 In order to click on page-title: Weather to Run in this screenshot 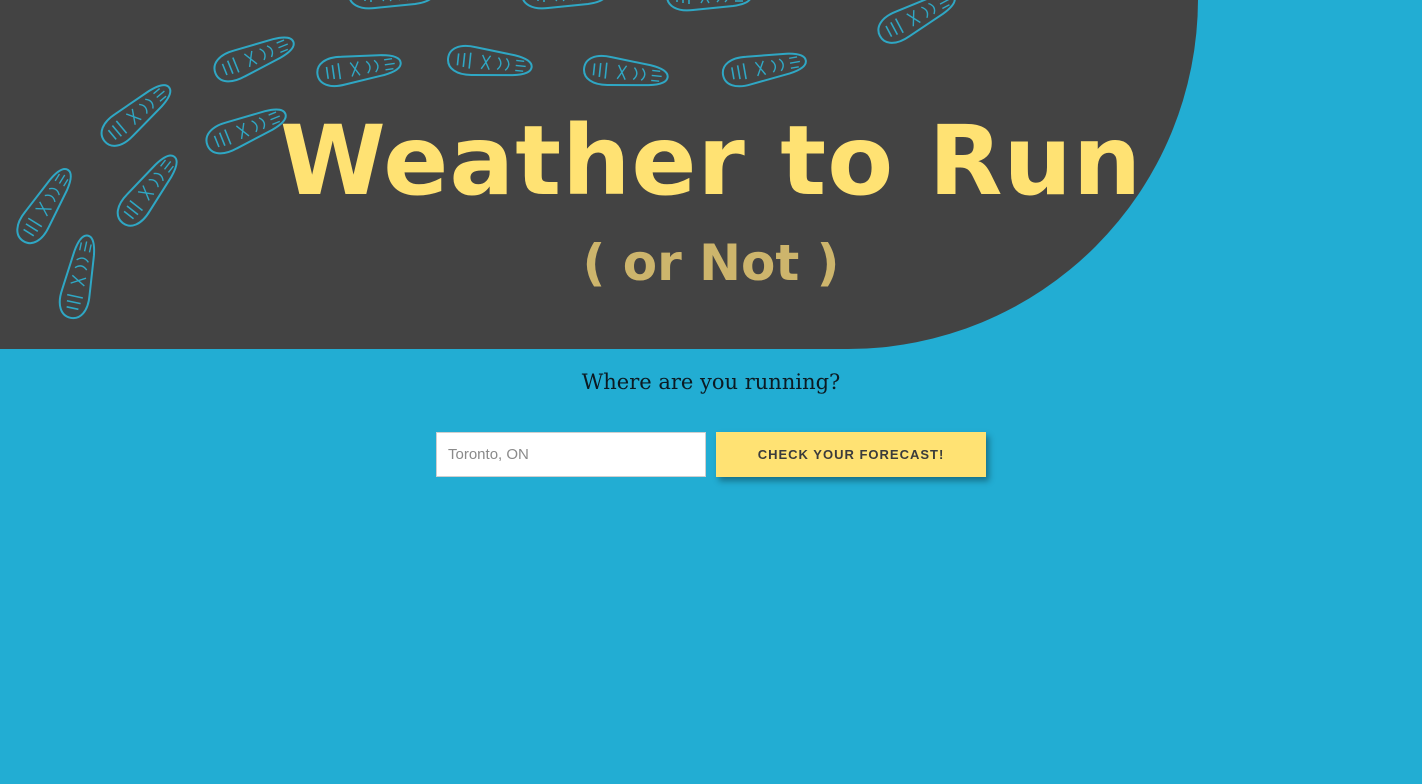, I will do `click(711, 161)`.